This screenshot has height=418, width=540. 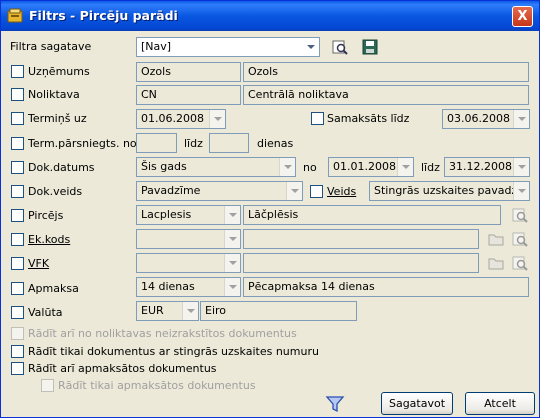 I want to click on pircejs-label: Pircējs, so click(x=46, y=215).